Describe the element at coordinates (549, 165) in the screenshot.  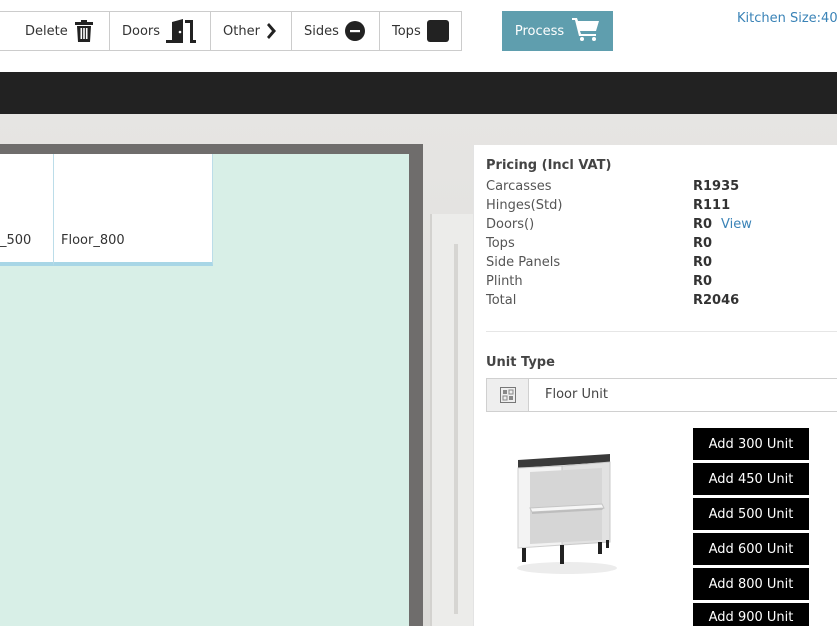
I see `pricing-title: Pricing (Incl VAT)` at that location.